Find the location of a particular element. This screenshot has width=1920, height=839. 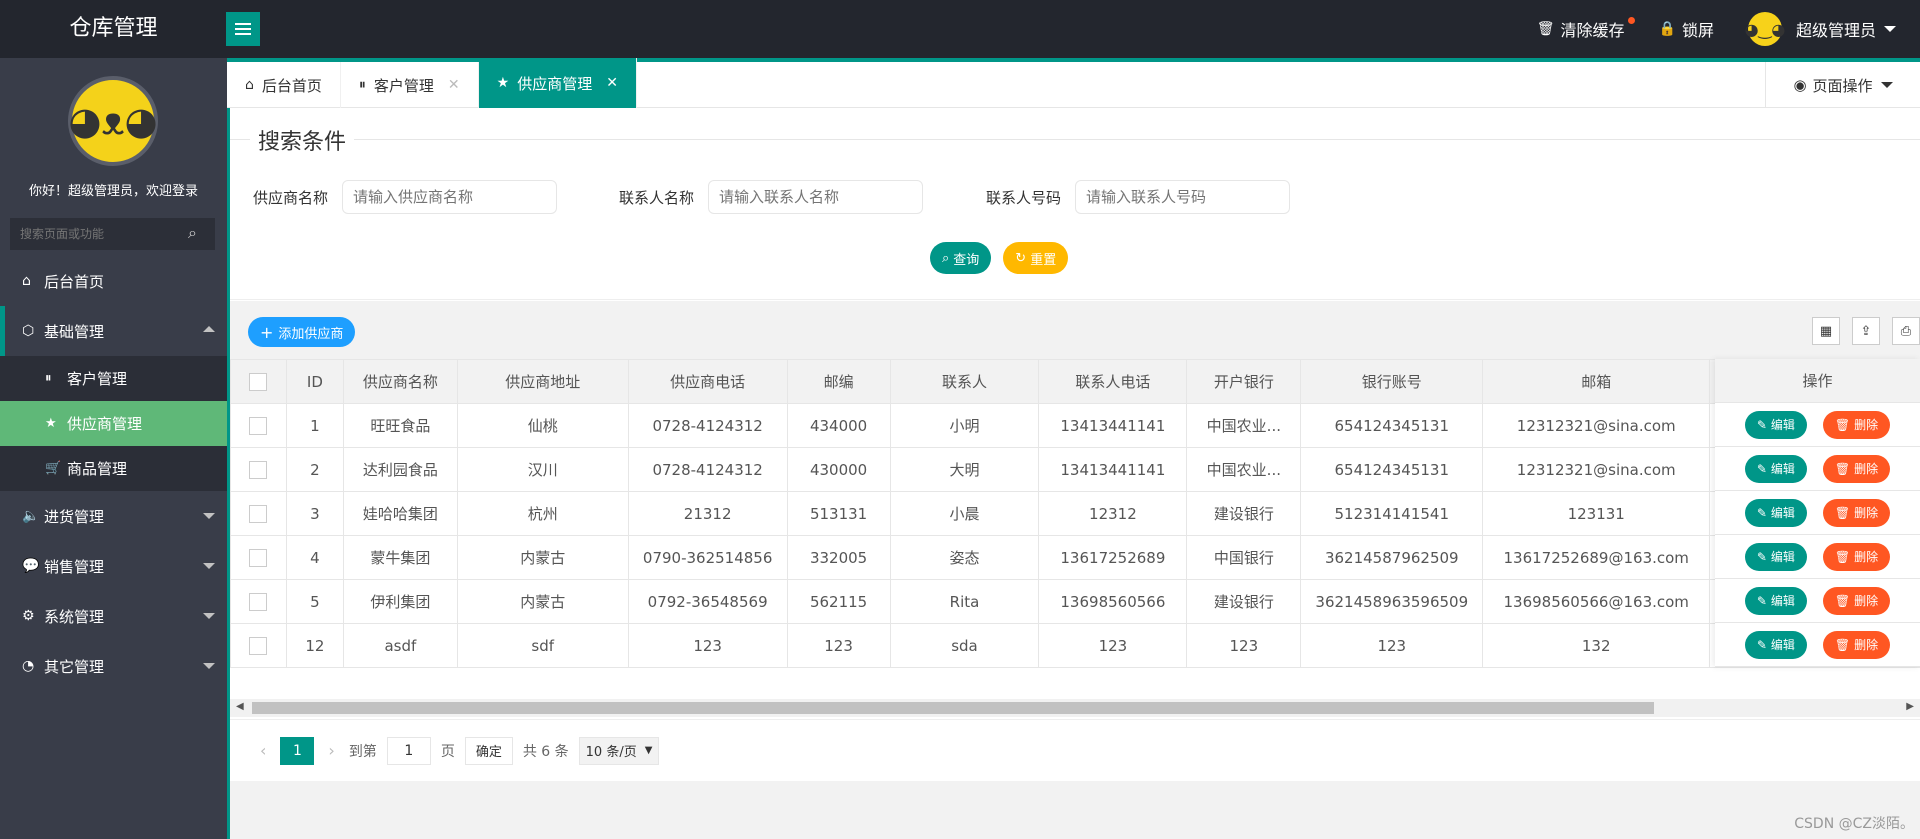

reset-button: ↻ 重置 is located at coordinates (1036, 258).